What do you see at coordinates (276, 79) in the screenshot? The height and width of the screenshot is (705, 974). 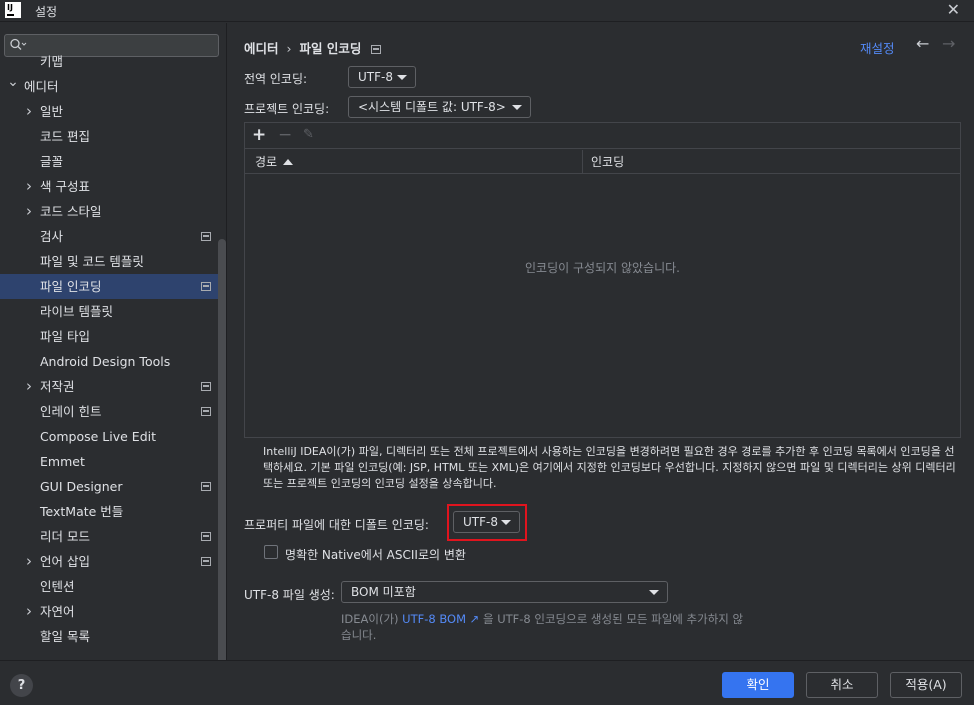 I see `global-encoding-label: 전역 인코딩:` at bounding box center [276, 79].